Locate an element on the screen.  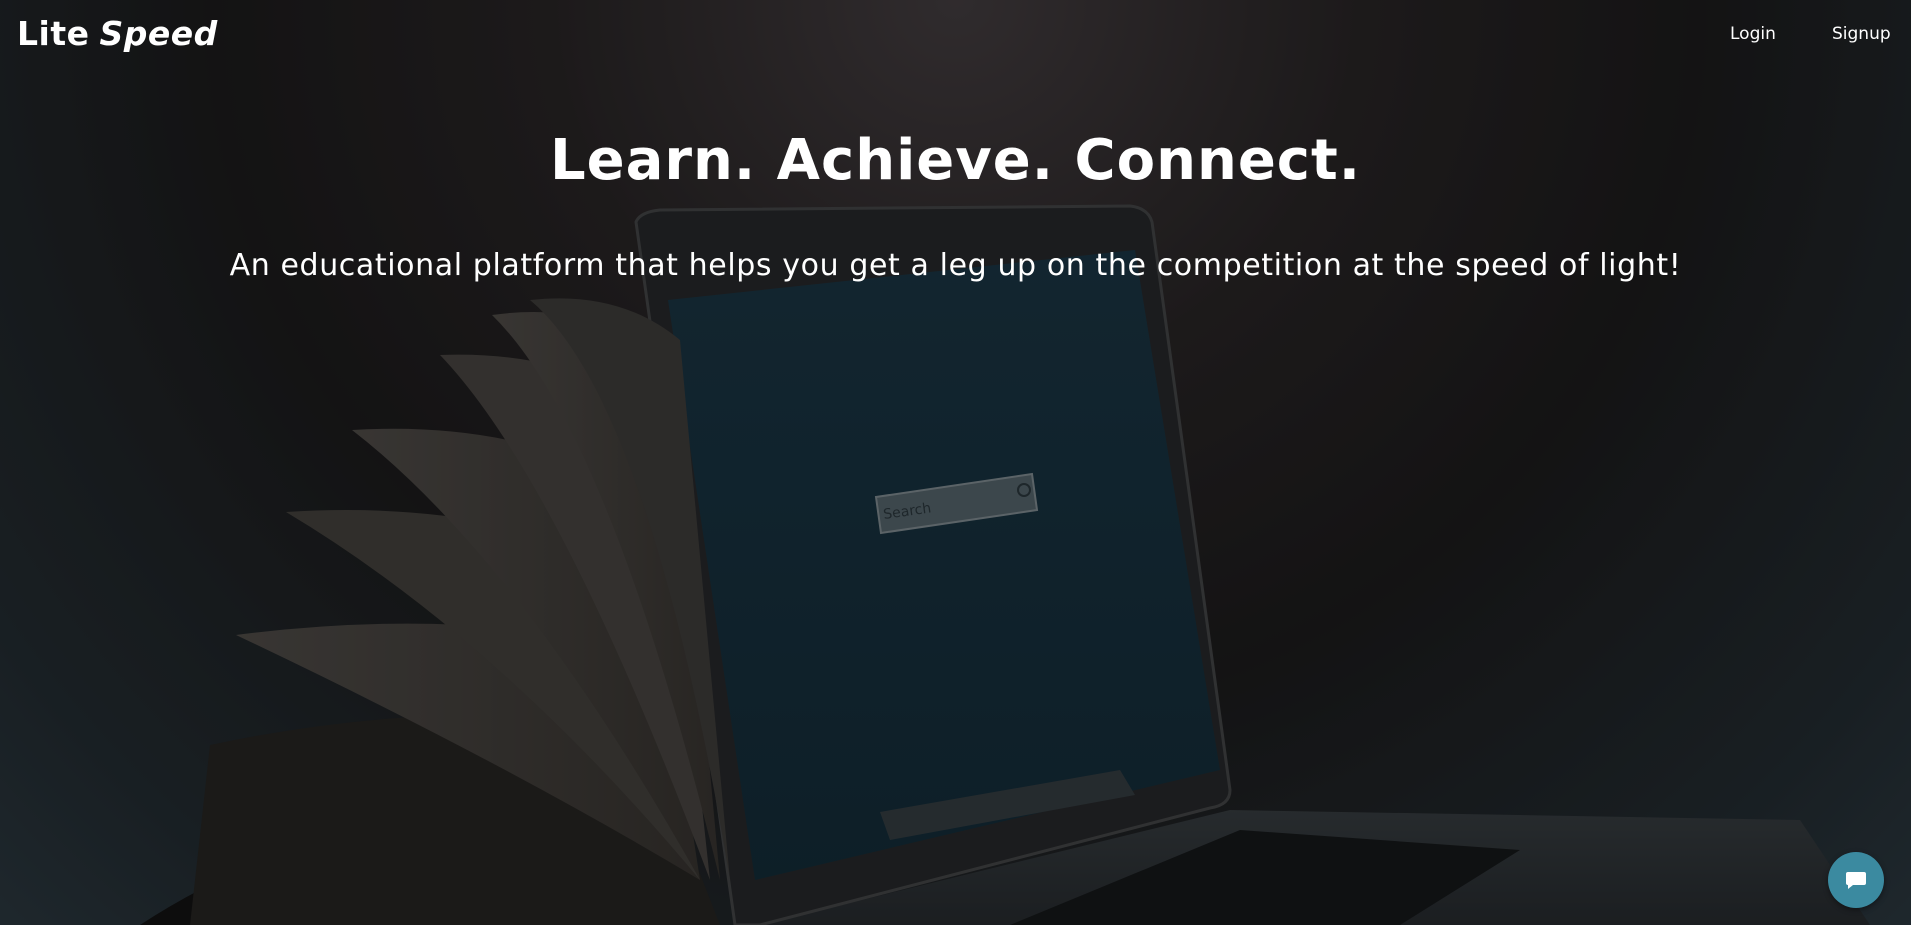
chat-bubble-icon is located at coordinates (1856, 880).